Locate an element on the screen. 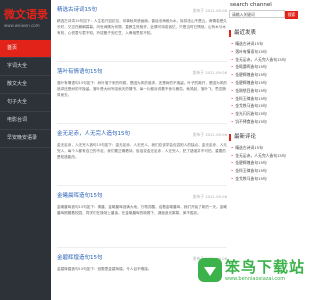 The width and height of the screenshot is (320, 300). recent-comment-link: • 精选古诗词15句 is located at coordinates (264, 148).